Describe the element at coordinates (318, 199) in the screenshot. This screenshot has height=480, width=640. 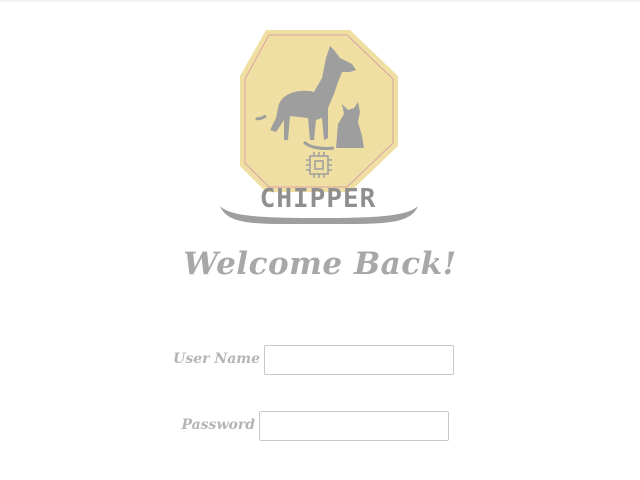
I see `brand-name: CHIPPER` at that location.